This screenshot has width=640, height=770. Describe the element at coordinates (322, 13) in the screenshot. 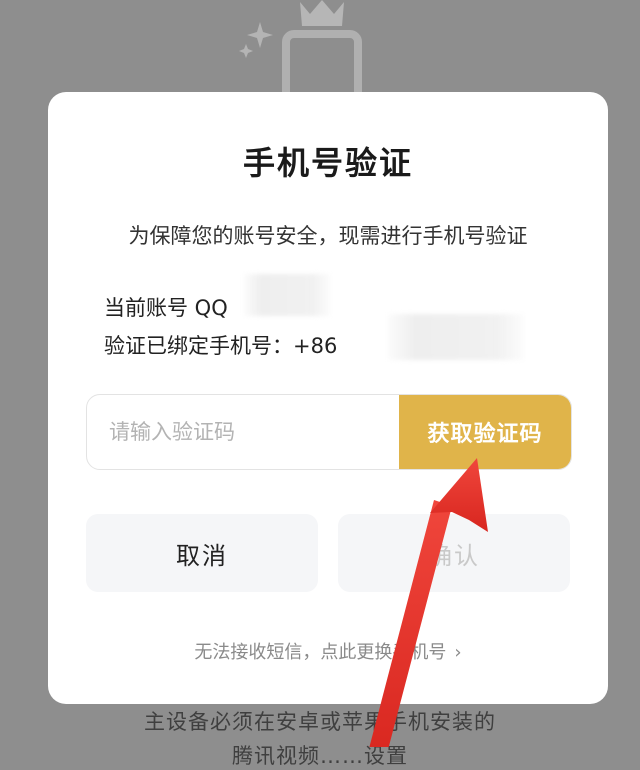

I see `crown-icon` at that location.